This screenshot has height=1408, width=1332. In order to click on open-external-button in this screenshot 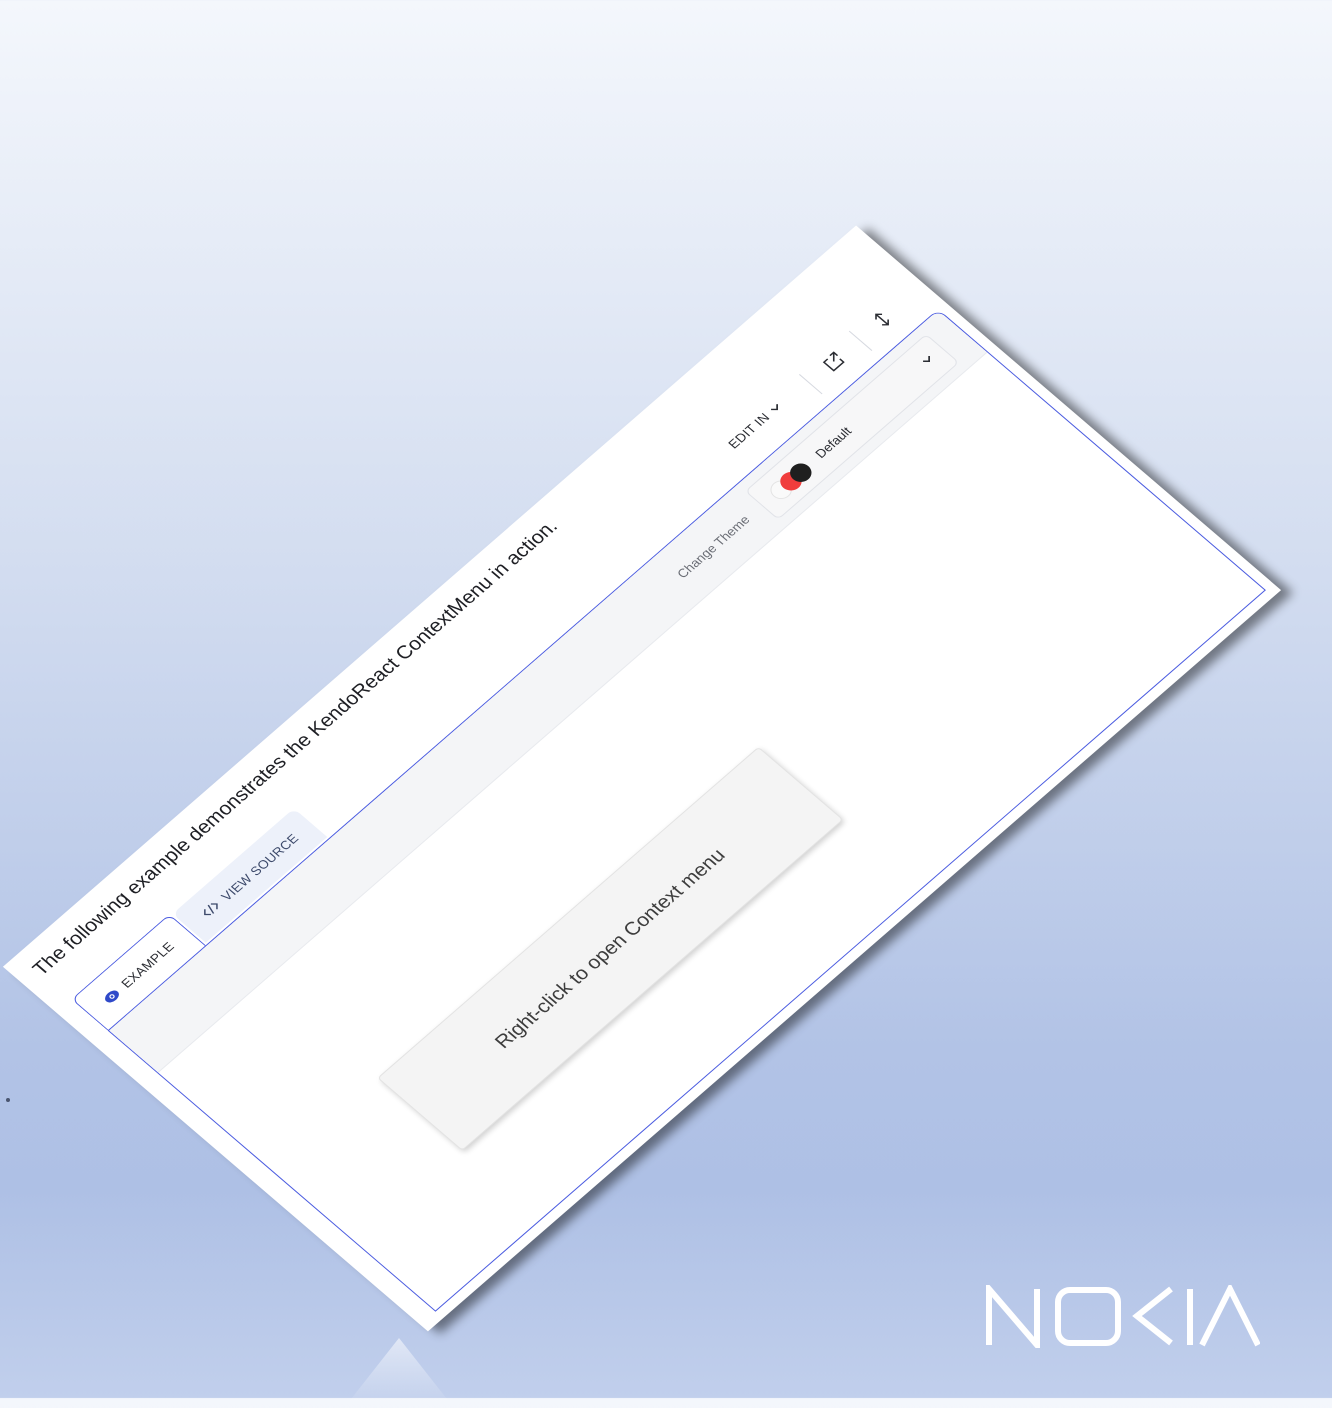, I will do `click(835, 363)`.